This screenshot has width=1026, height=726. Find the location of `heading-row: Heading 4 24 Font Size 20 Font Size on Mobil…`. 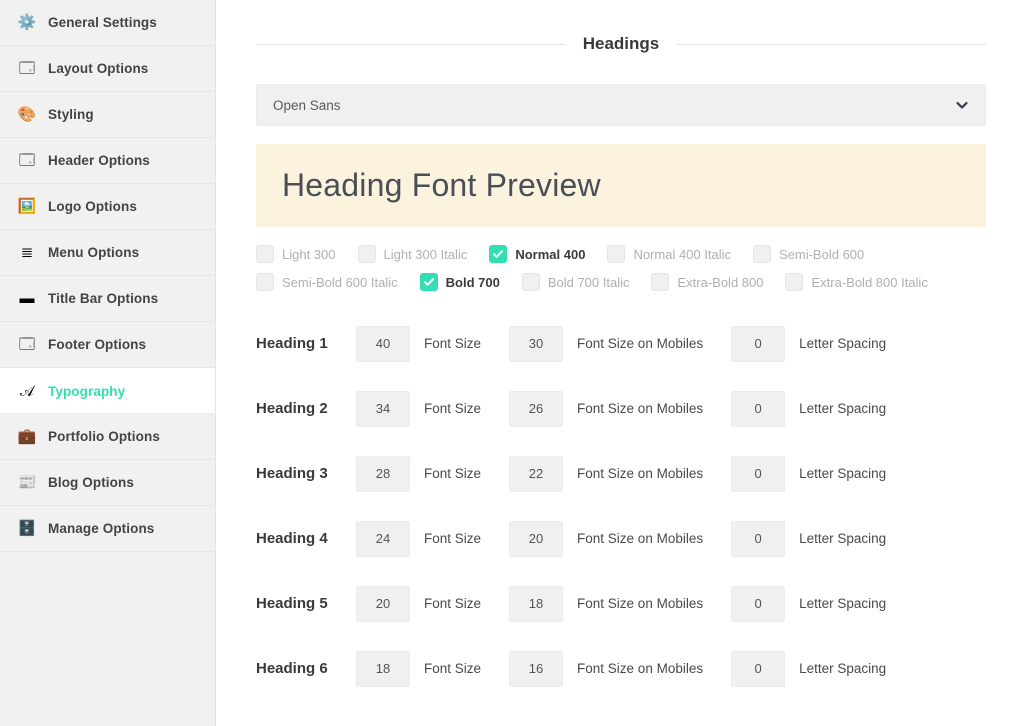

heading-row: Heading 4 24 Font Size 20 Font Size on Mobil… is located at coordinates (621, 538).